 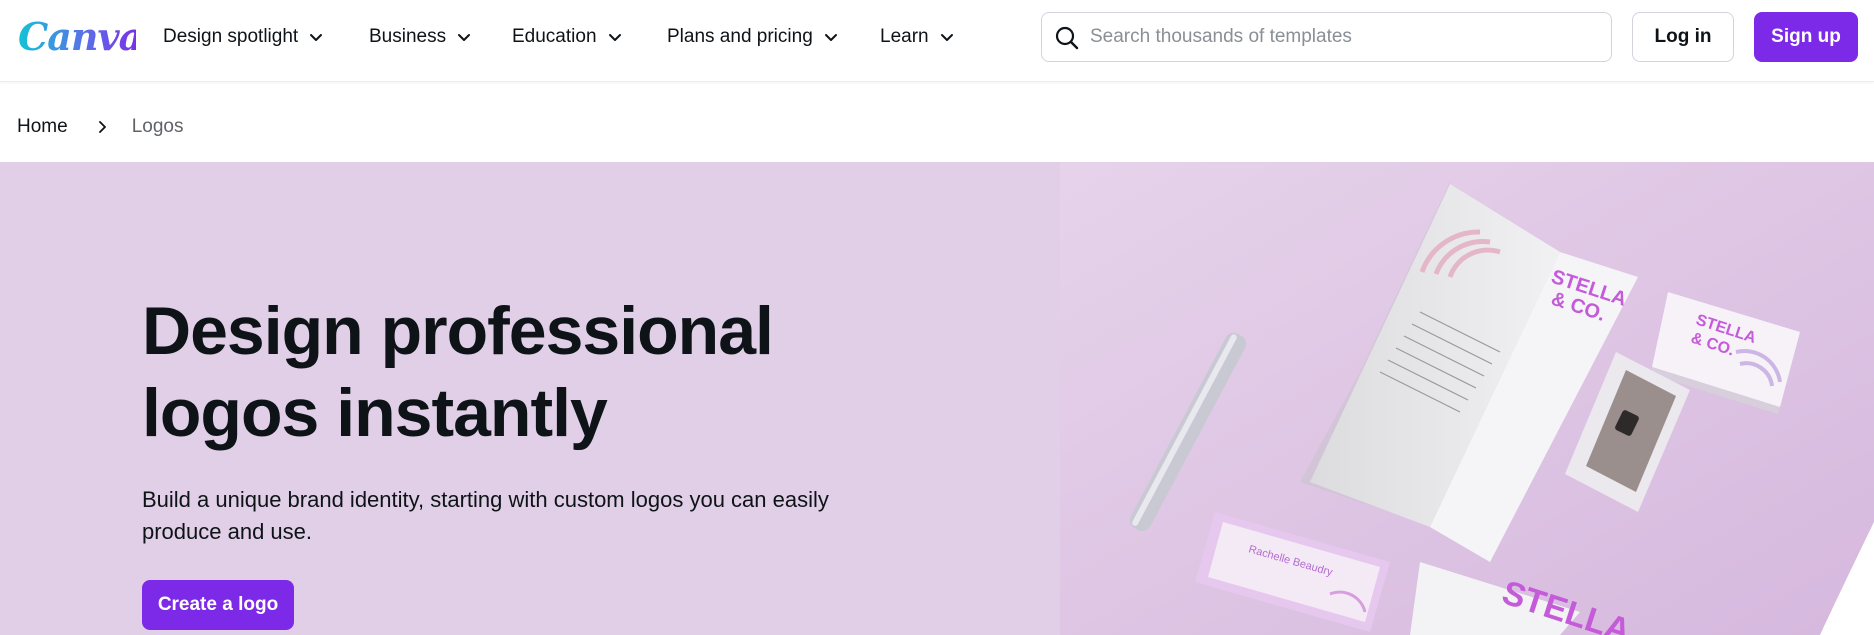 I want to click on search-input, so click(x=1340, y=37).